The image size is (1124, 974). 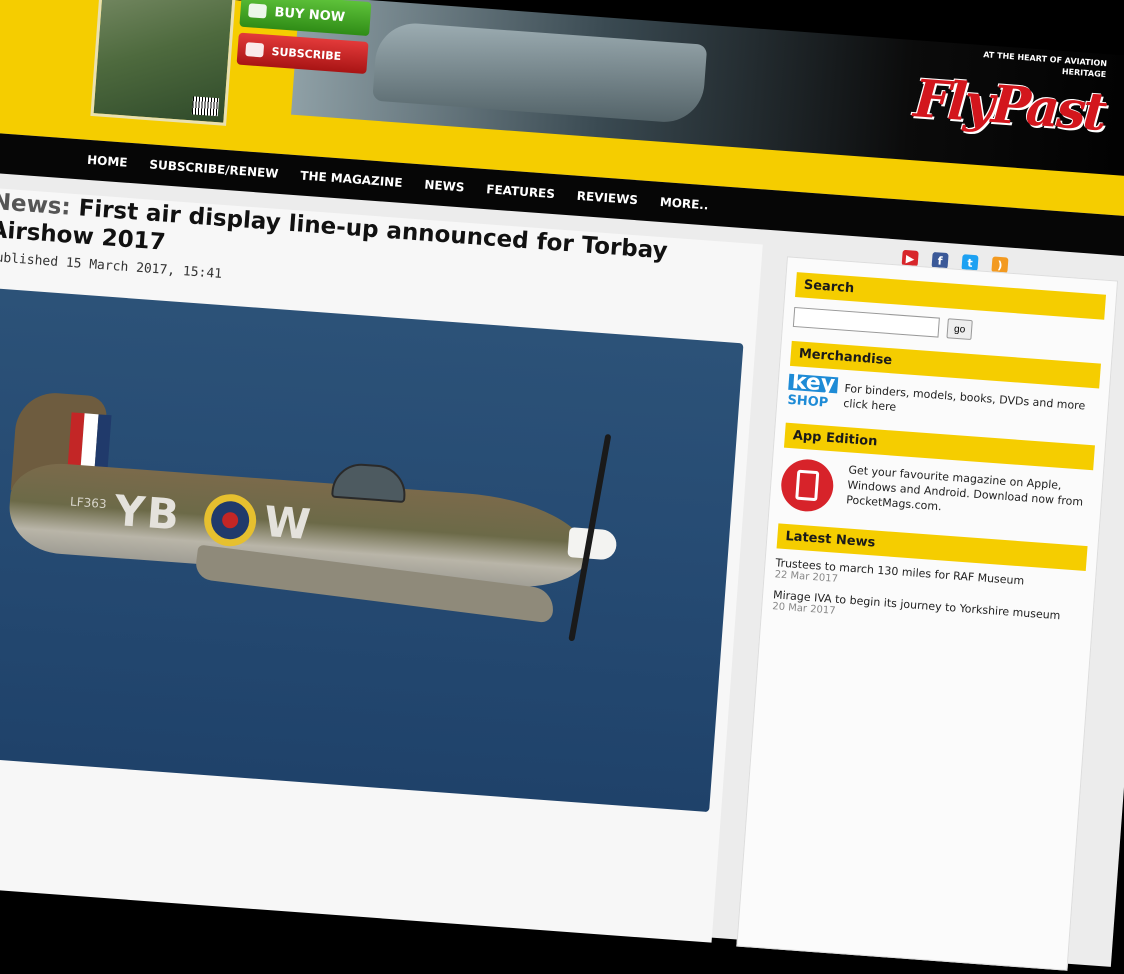 I want to click on tablet-icon, so click(x=807, y=485).